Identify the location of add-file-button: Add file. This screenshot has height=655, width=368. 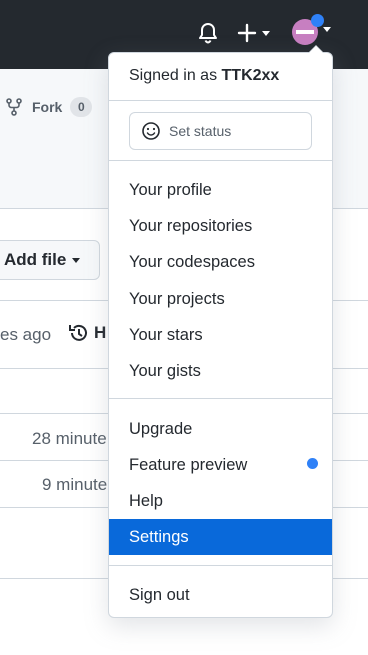
(50, 260).